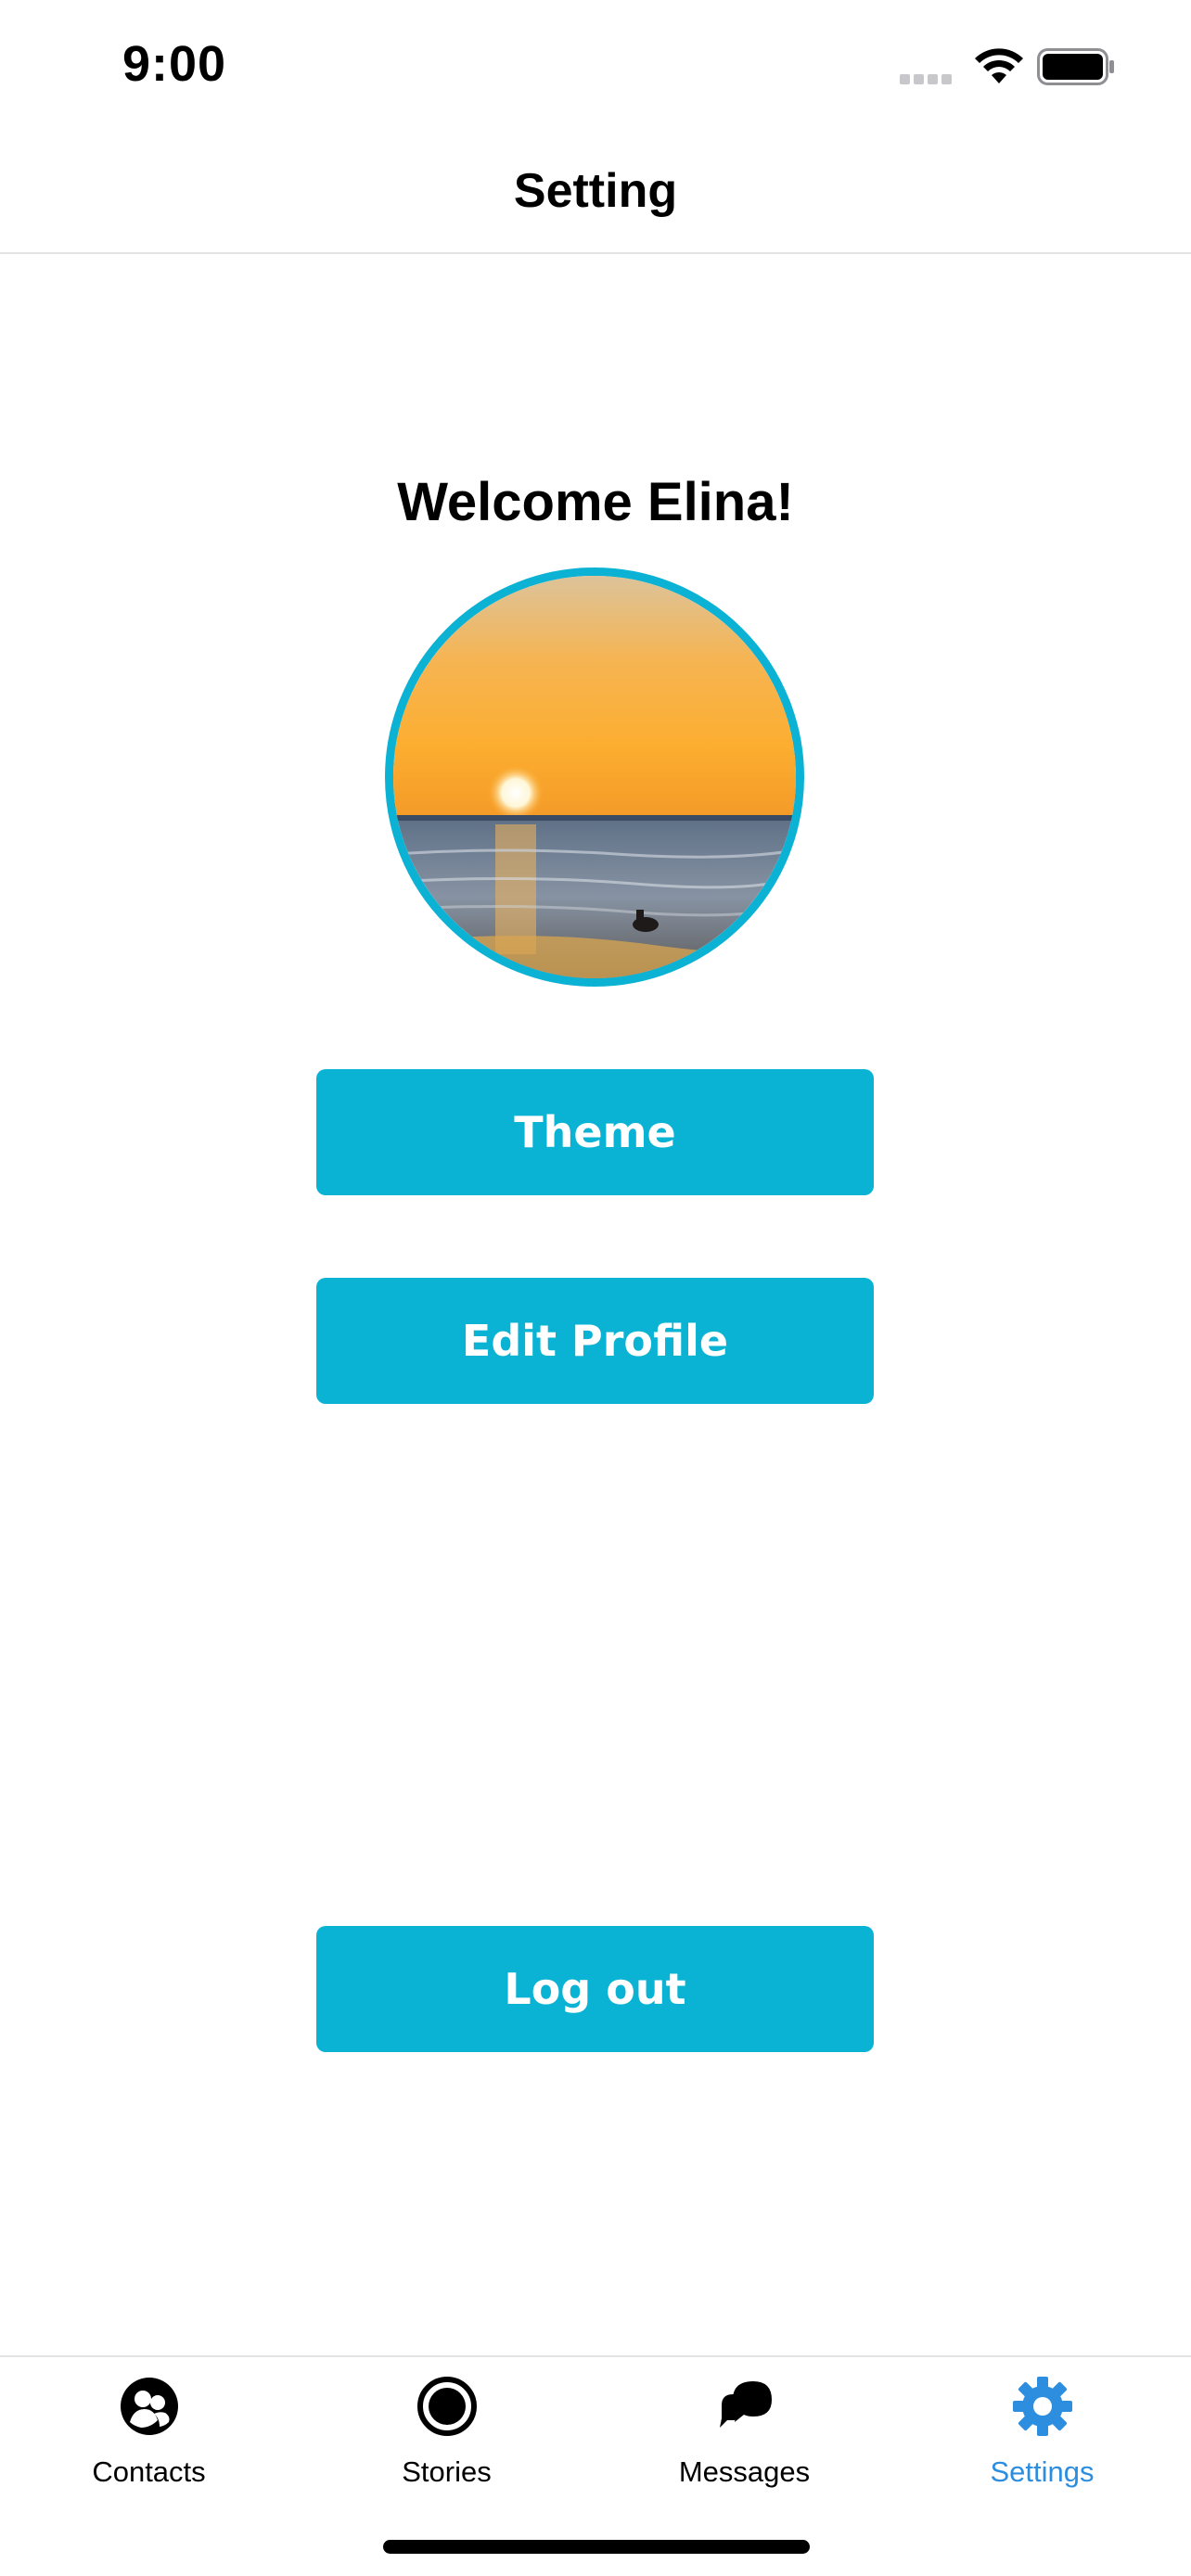 The height and width of the screenshot is (2576, 1191). What do you see at coordinates (597, 2547) in the screenshot?
I see `home-indicator` at bounding box center [597, 2547].